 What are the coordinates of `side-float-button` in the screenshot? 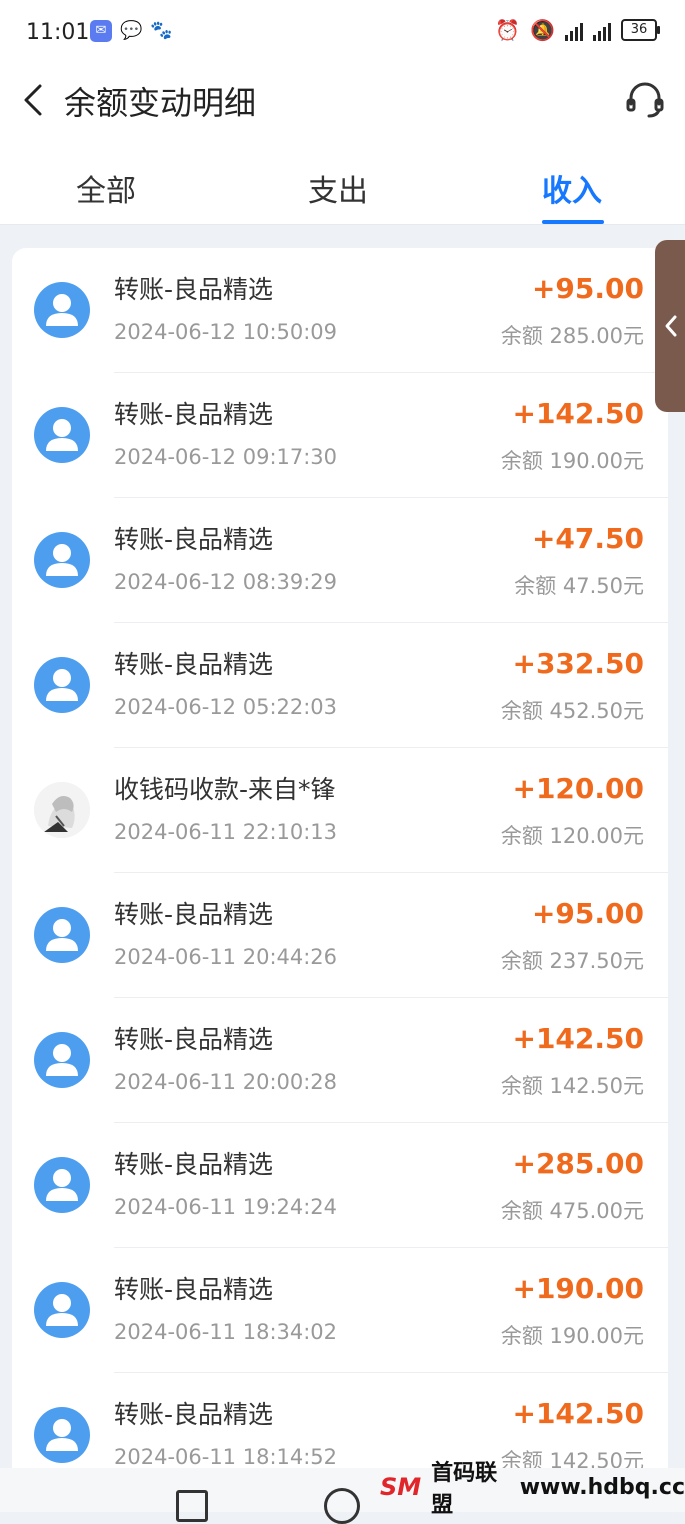 It's located at (670, 326).